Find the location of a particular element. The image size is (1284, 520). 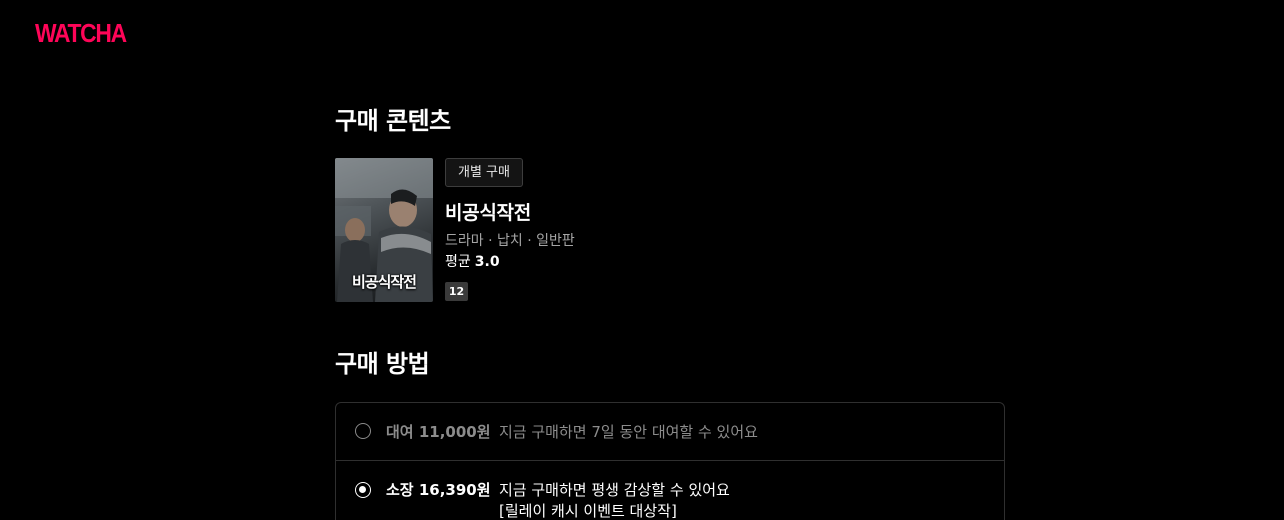

option-rent: 대여 11,000원 지금 구매하면 7일 동안 대여할 수 있어요 is located at coordinates (670, 432).